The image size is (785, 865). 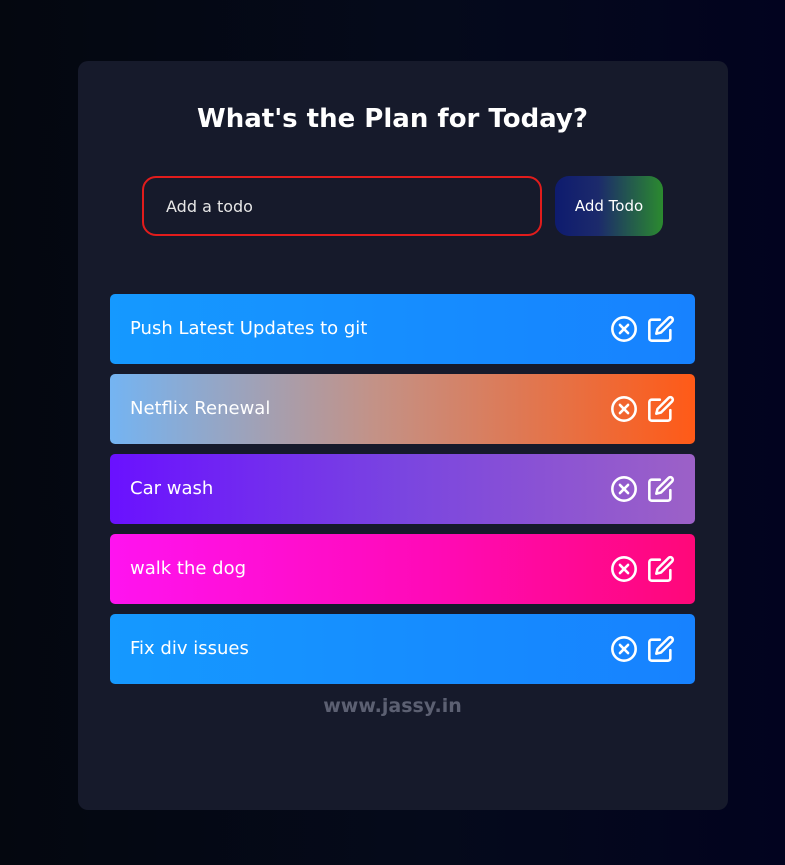 What do you see at coordinates (609, 206) in the screenshot?
I see `add-todo-button: Add Todo` at bounding box center [609, 206].